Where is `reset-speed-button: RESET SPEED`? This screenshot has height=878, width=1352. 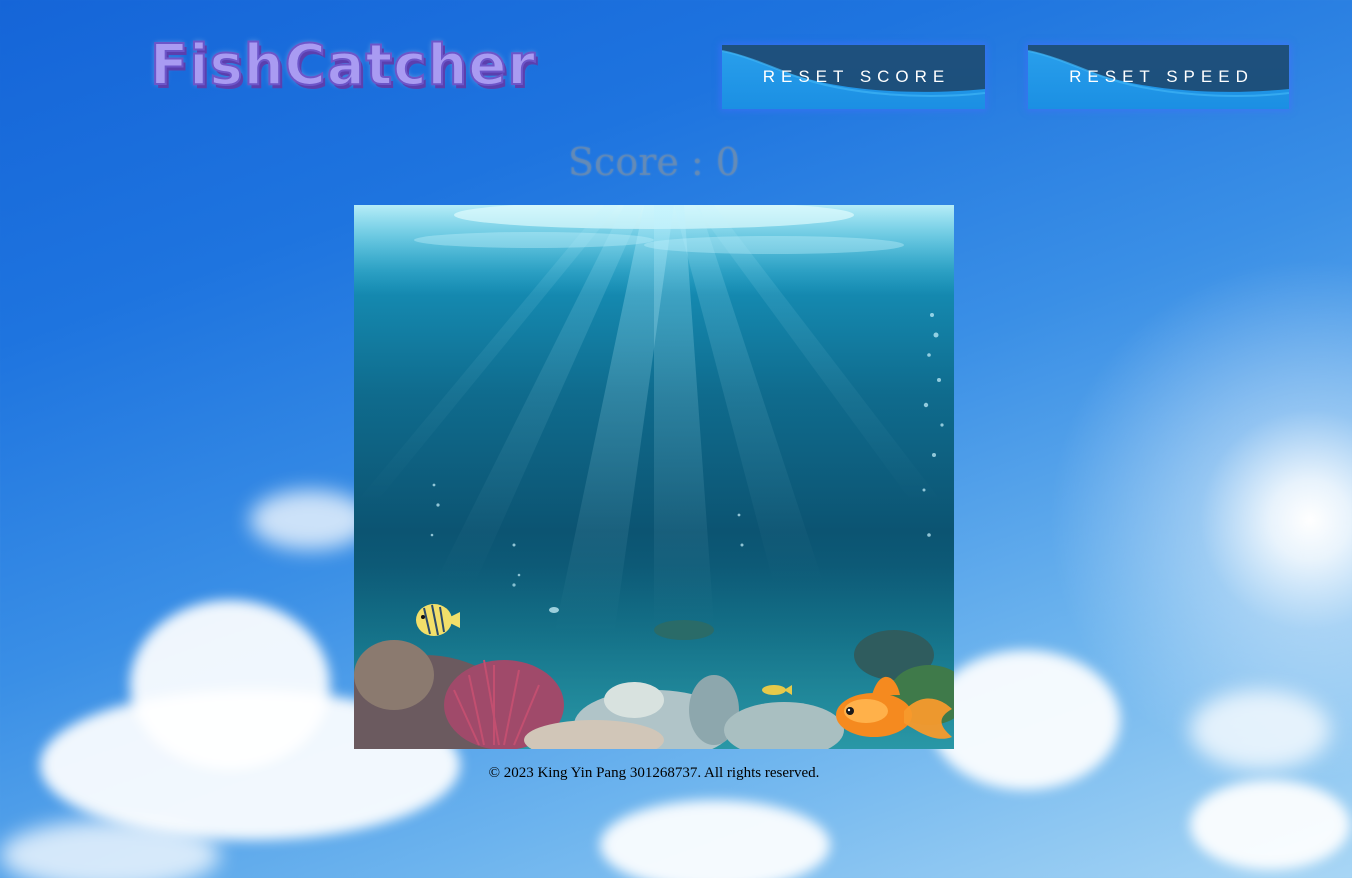 reset-speed-button: RESET SPEED is located at coordinates (1158, 77).